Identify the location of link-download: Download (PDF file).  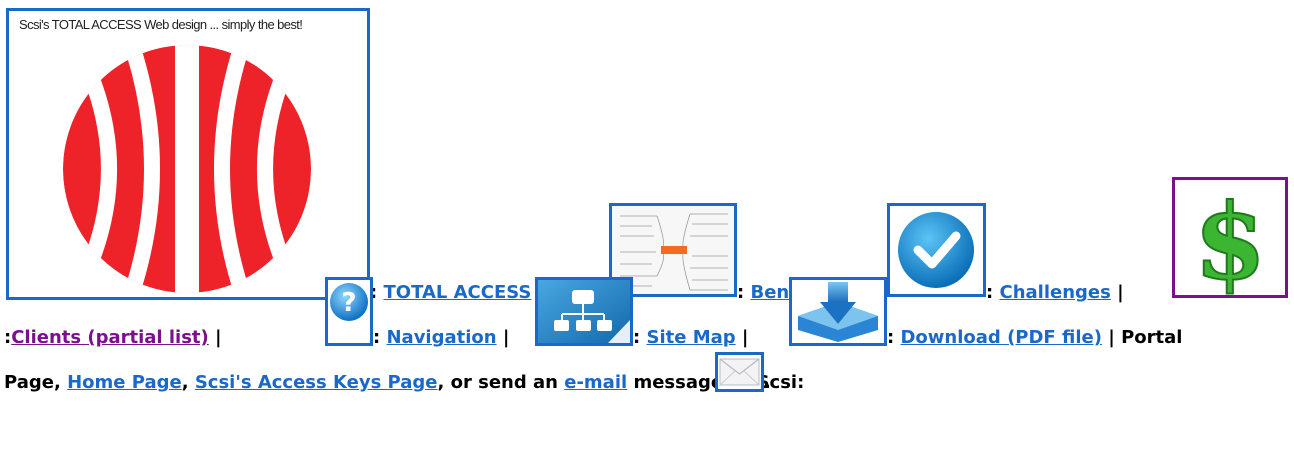
(1000, 337).